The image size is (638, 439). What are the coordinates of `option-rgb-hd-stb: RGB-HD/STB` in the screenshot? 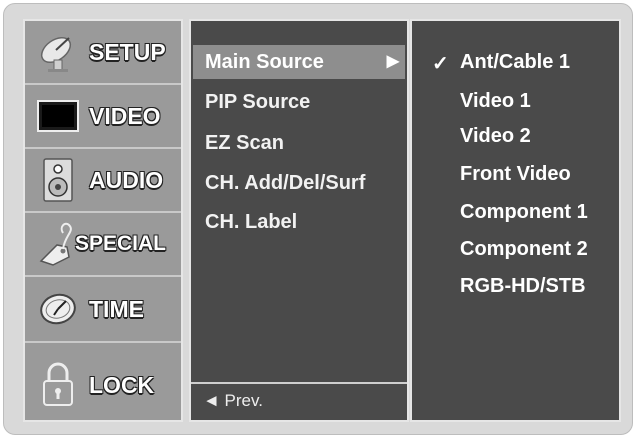 It's located at (523, 286).